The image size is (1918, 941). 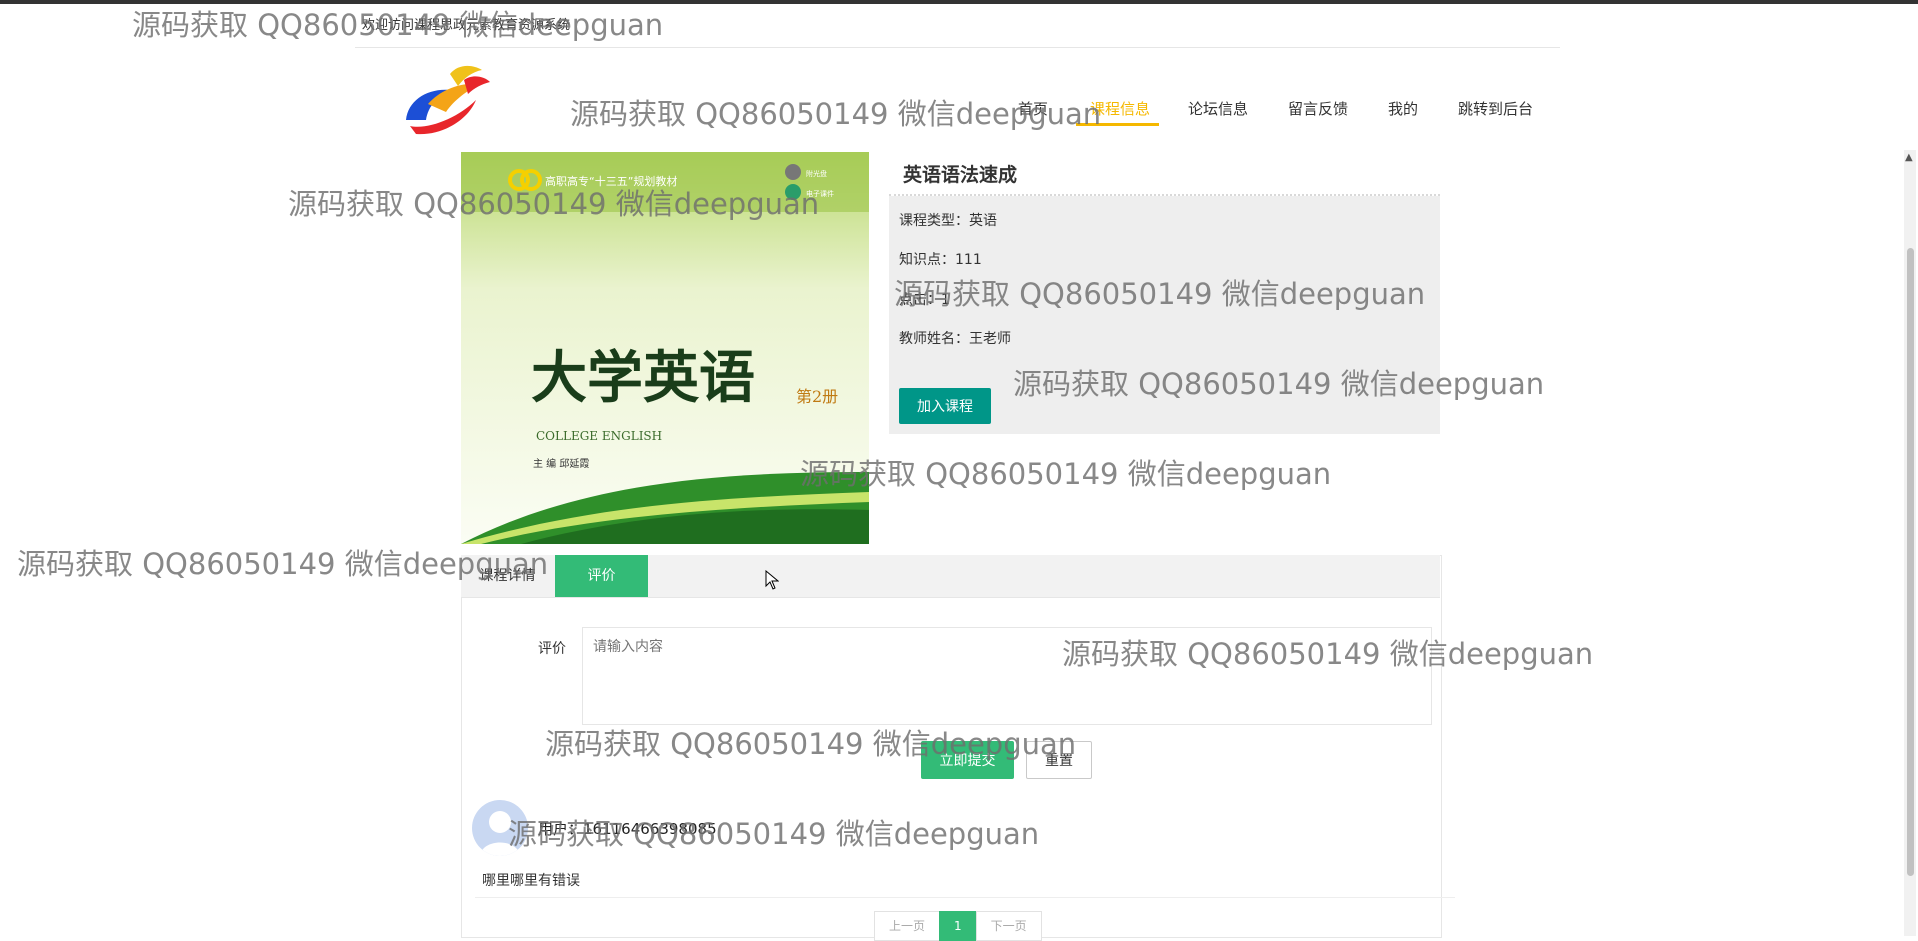 I want to click on site-logo, so click(x=446, y=99).